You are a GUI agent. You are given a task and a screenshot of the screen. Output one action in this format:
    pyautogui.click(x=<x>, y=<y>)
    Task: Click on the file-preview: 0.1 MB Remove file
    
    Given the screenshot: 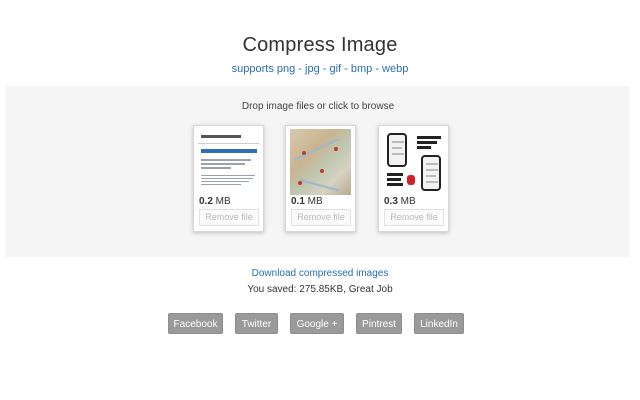 What is the action you would take?
    pyautogui.click(x=320, y=178)
    